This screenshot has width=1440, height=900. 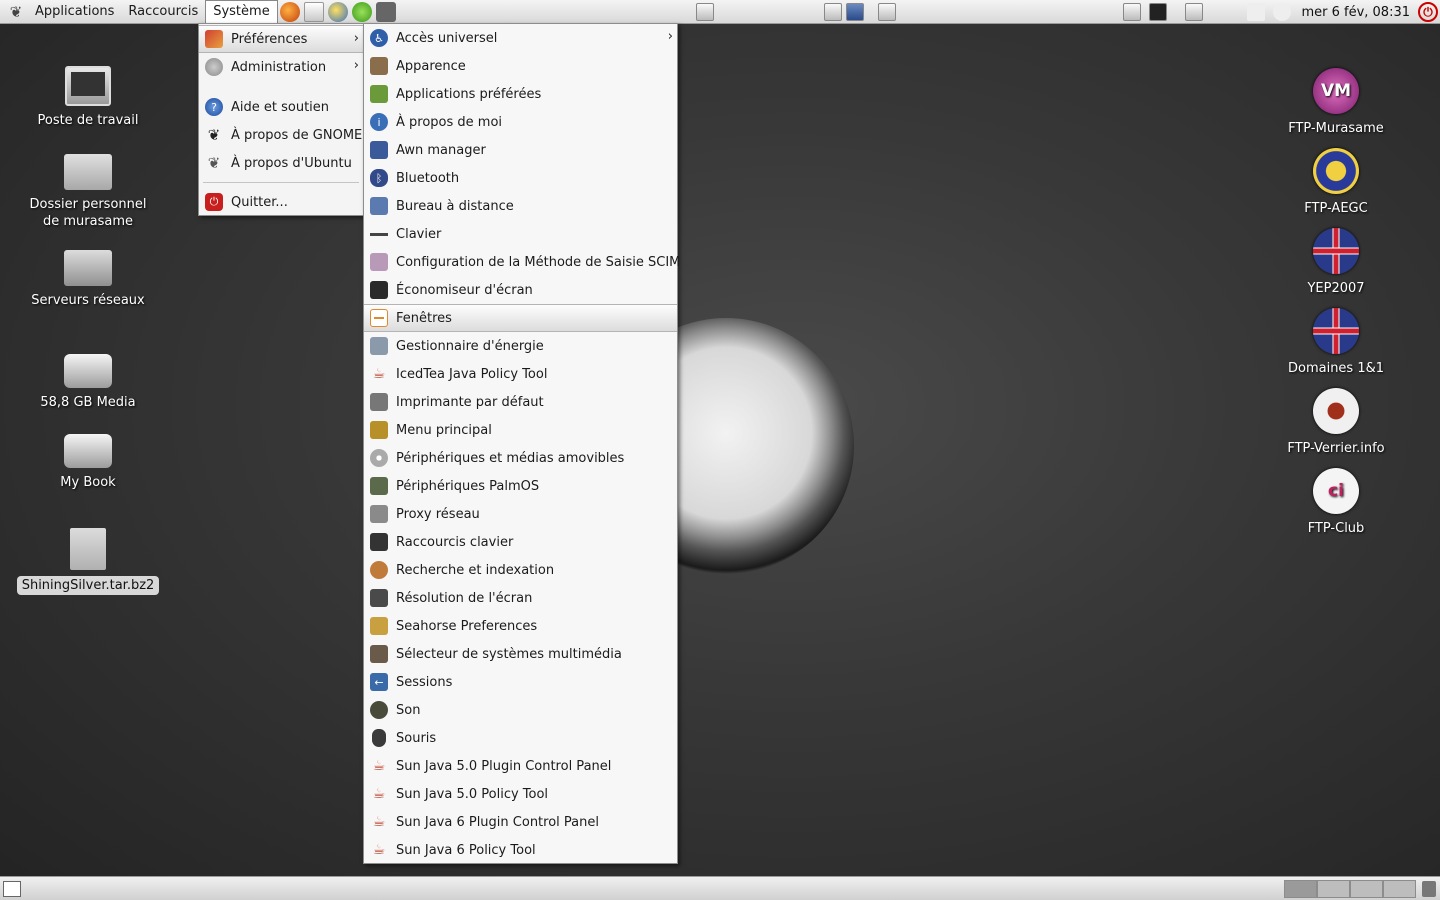 What do you see at coordinates (1336, 208) in the screenshot?
I see `desktop-icon-label: FTP-AEGC` at bounding box center [1336, 208].